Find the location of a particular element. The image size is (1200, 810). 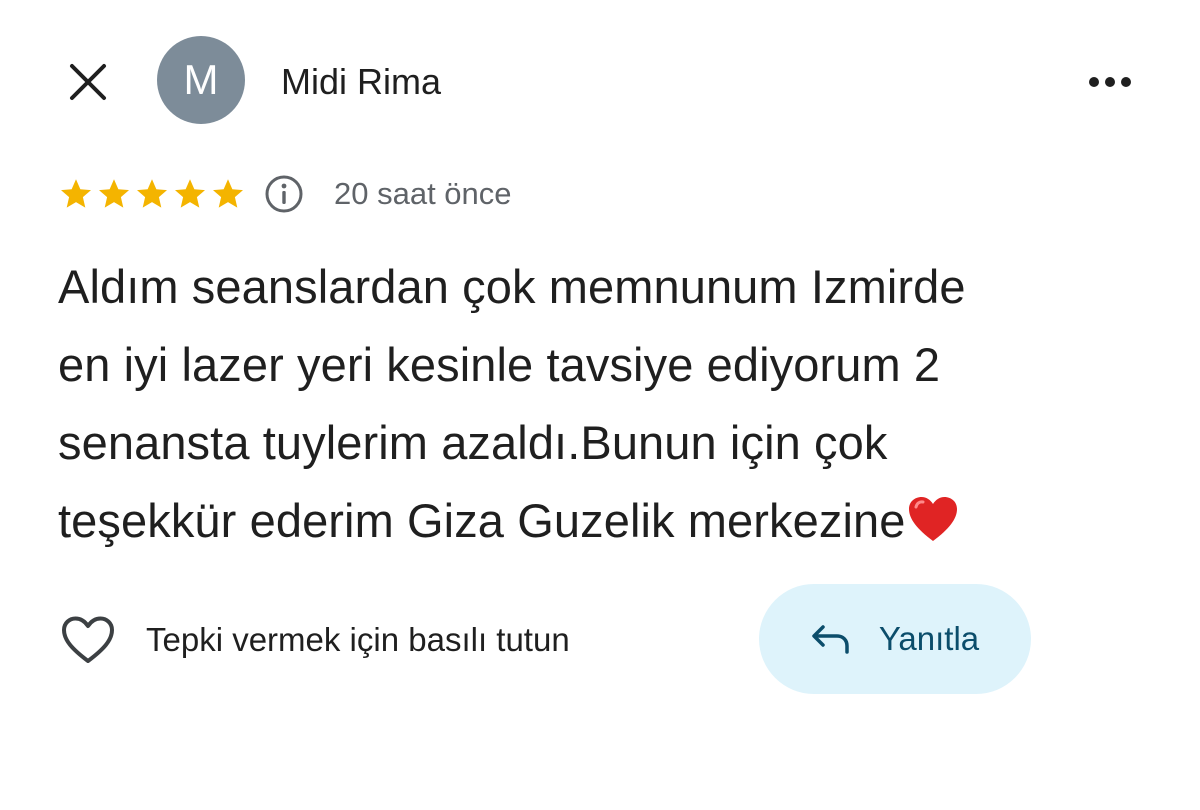

reply-icon is located at coordinates (830, 639).